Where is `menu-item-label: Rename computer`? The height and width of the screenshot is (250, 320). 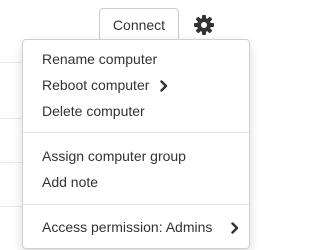
menu-item-label: Rename computer is located at coordinates (100, 59).